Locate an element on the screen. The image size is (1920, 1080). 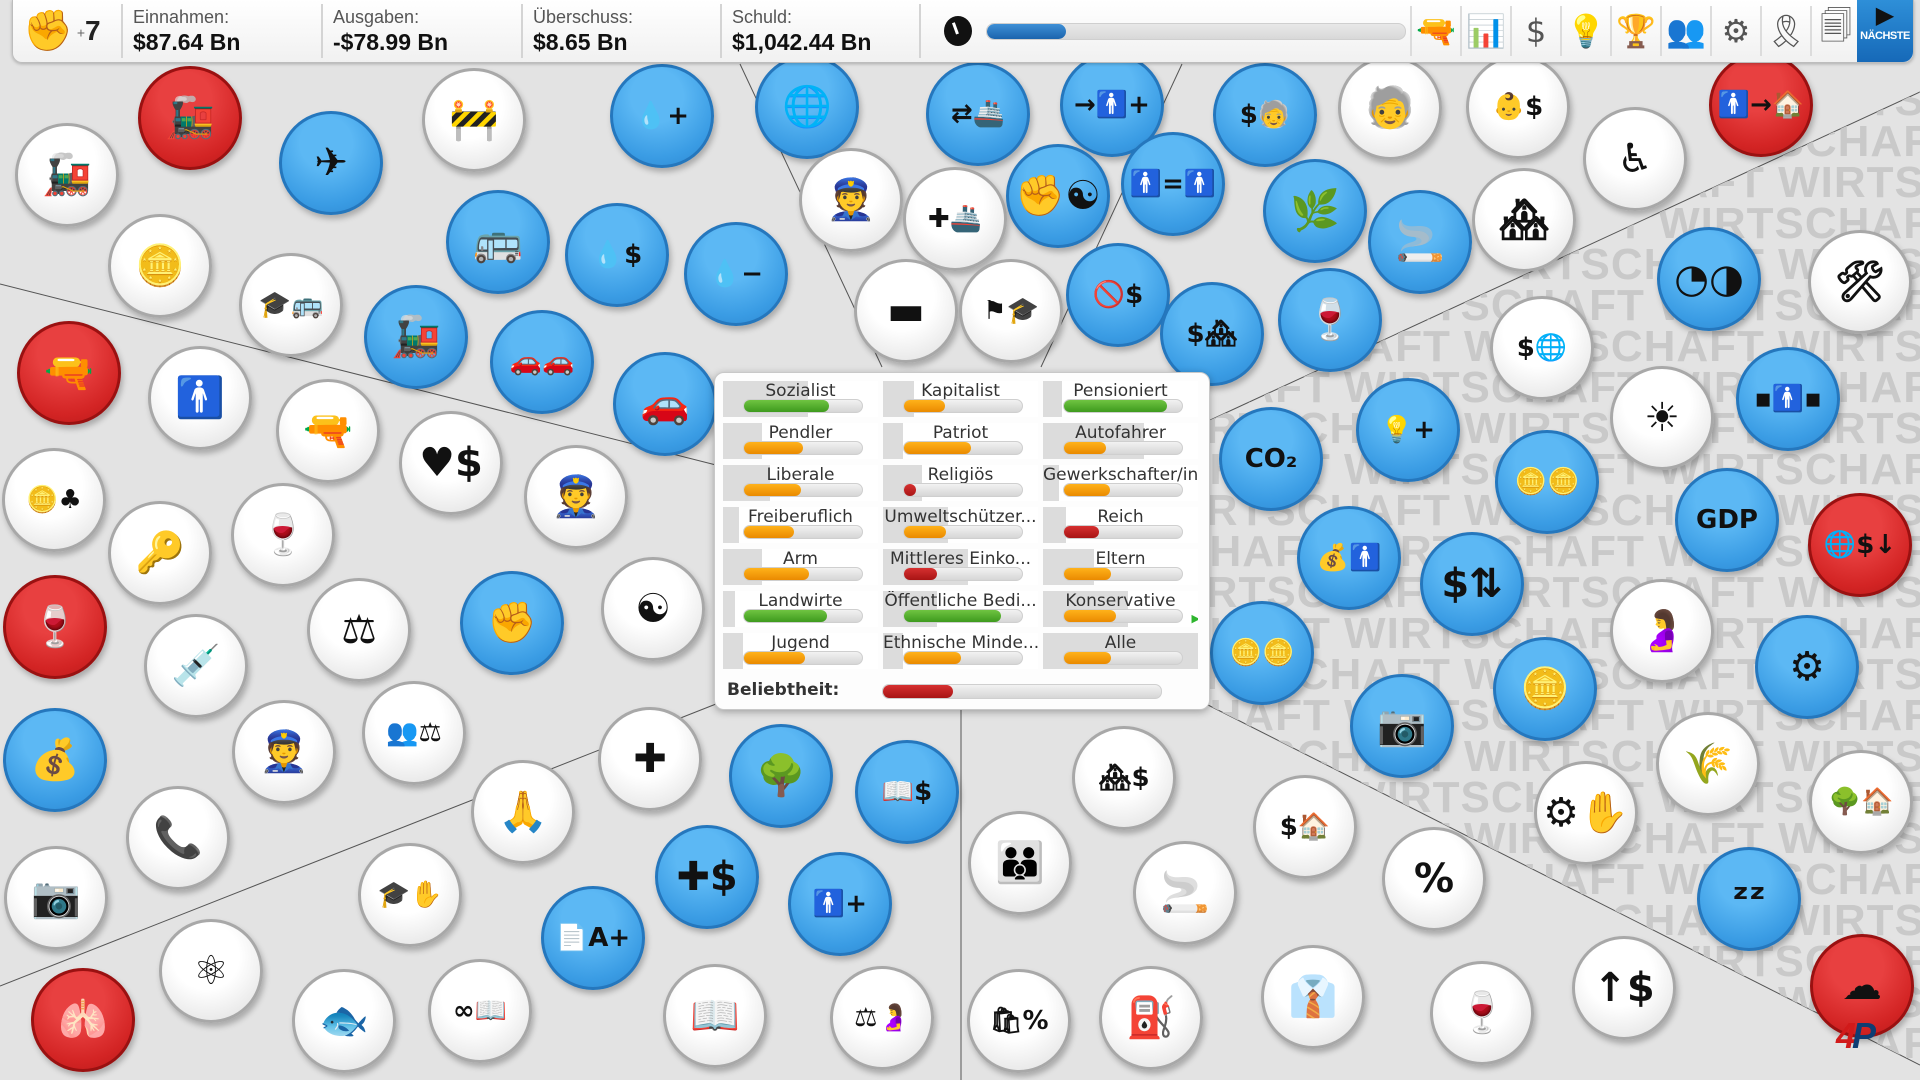
voter-group-cell: Arm is located at coordinates (800, 567).